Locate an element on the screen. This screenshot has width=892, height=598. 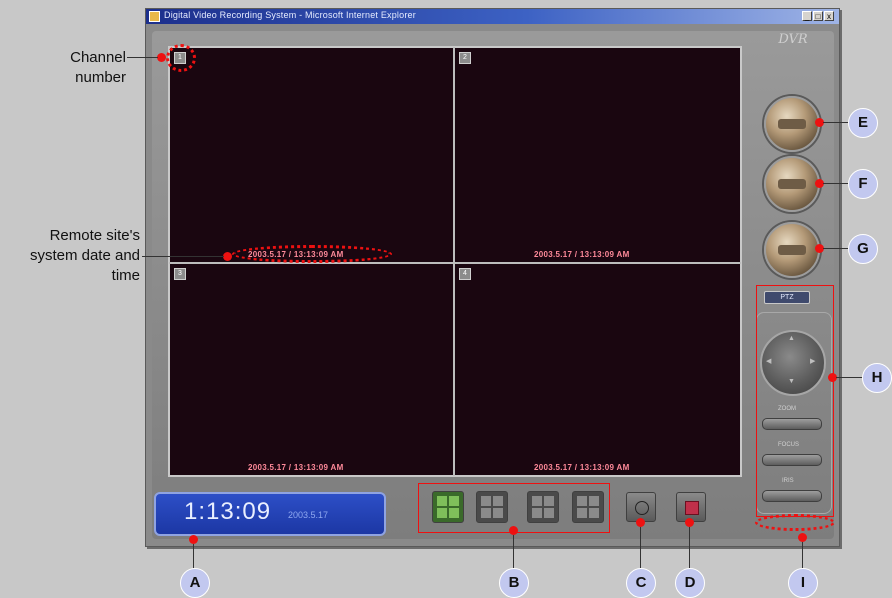
channel-number-2: 2 is located at coordinates (465, 58).